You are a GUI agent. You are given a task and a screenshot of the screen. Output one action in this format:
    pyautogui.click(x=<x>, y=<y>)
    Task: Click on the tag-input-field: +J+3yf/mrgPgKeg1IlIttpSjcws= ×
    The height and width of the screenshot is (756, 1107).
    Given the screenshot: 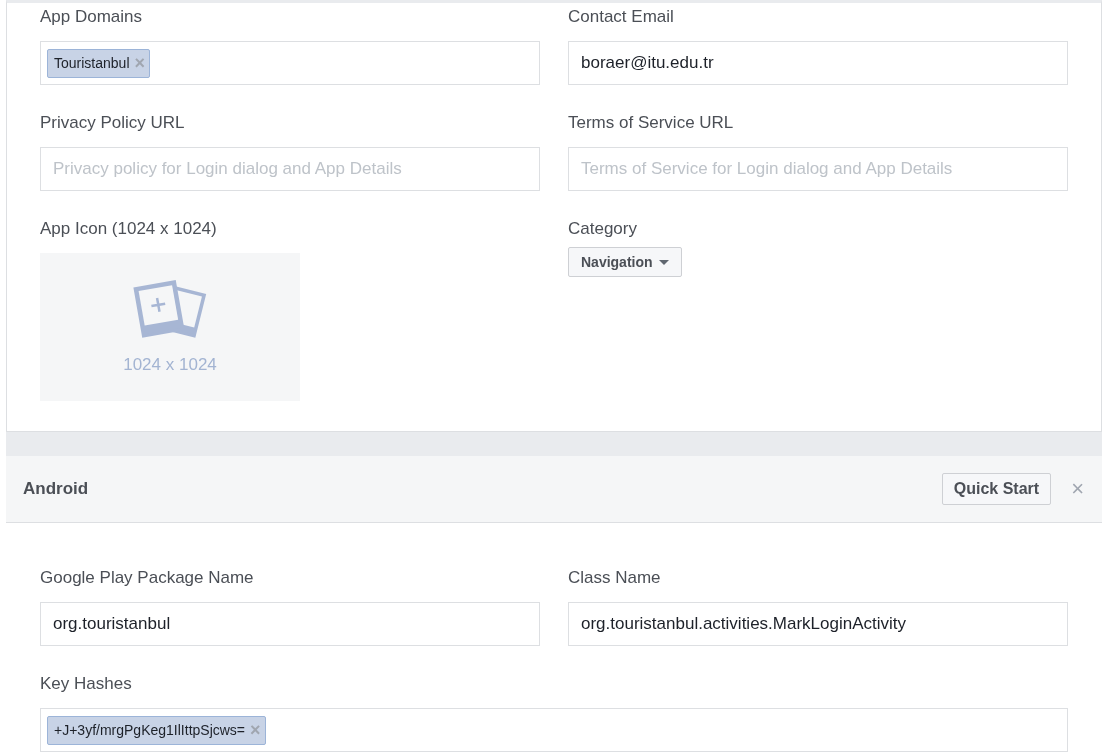 What is the action you would take?
    pyautogui.click(x=554, y=730)
    